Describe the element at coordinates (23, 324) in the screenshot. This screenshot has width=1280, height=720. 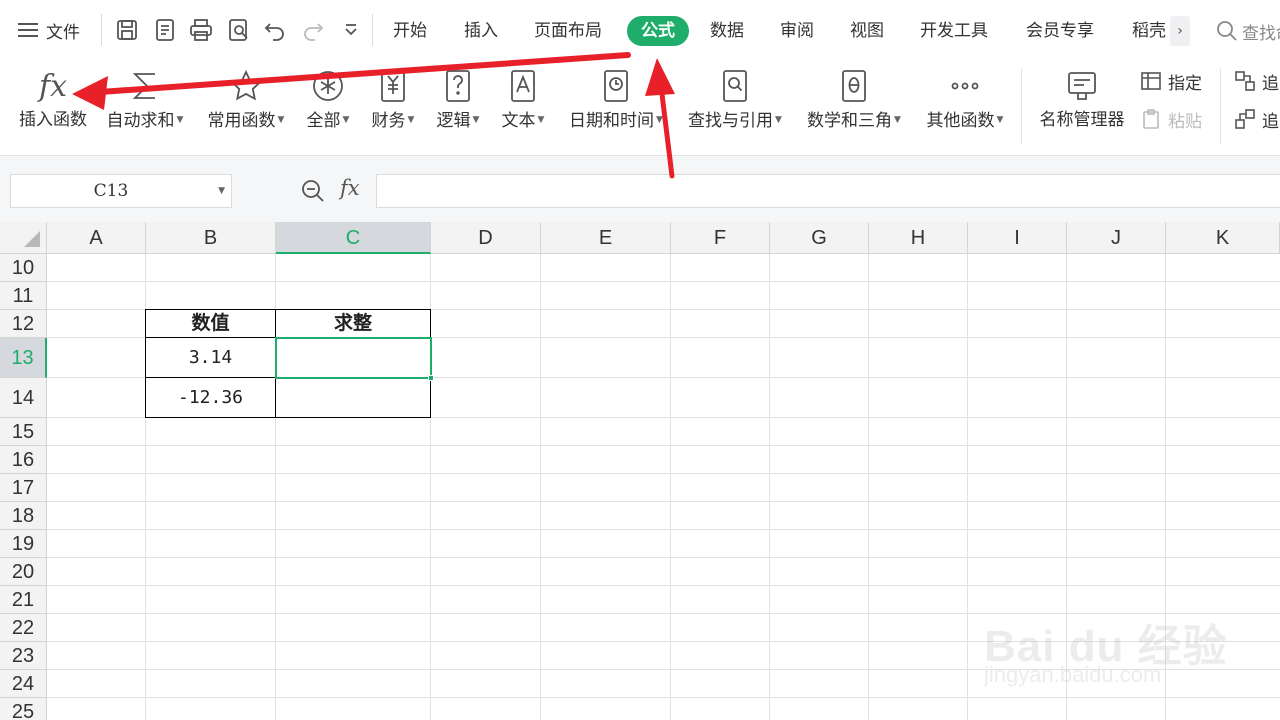
I see `row-header-12: 12` at that location.